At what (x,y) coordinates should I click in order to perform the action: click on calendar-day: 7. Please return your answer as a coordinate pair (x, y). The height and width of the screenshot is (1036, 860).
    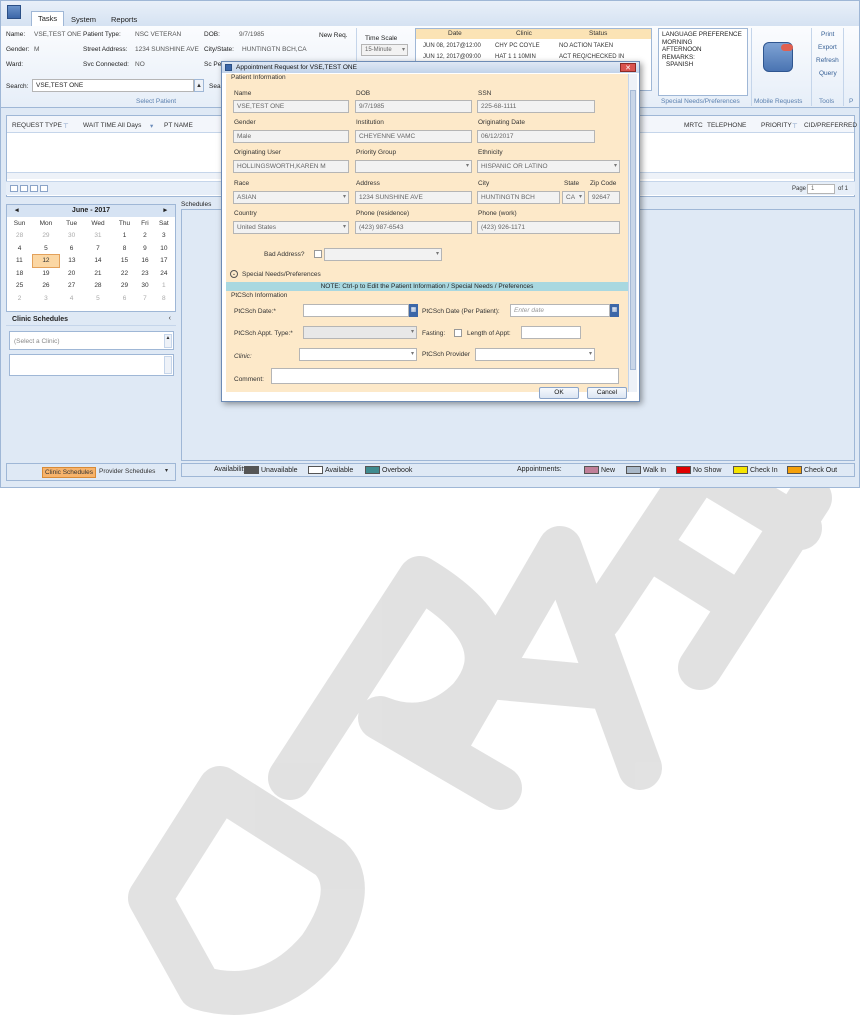
    Looking at the image, I should click on (98, 248).